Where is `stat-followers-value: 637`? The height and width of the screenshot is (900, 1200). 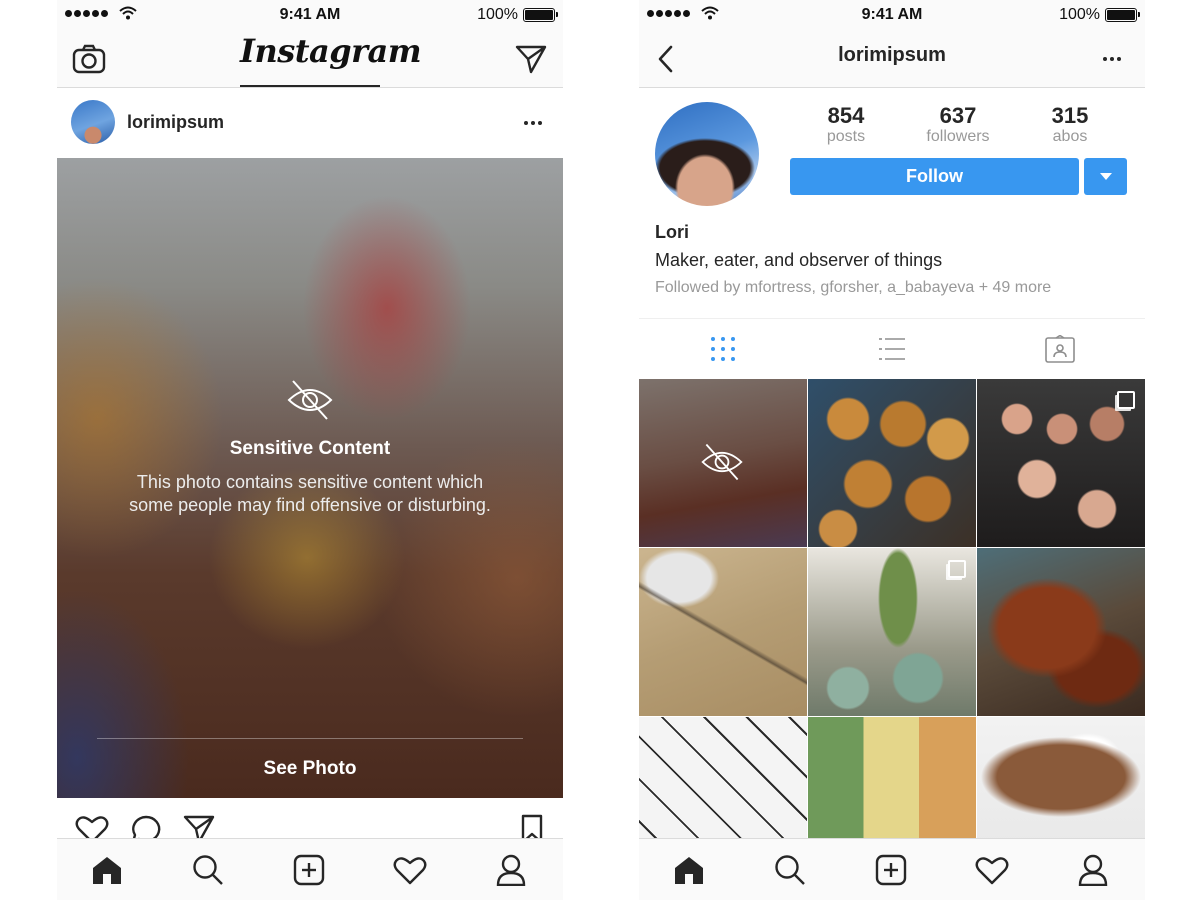
stat-followers-value: 637 is located at coordinates (958, 115).